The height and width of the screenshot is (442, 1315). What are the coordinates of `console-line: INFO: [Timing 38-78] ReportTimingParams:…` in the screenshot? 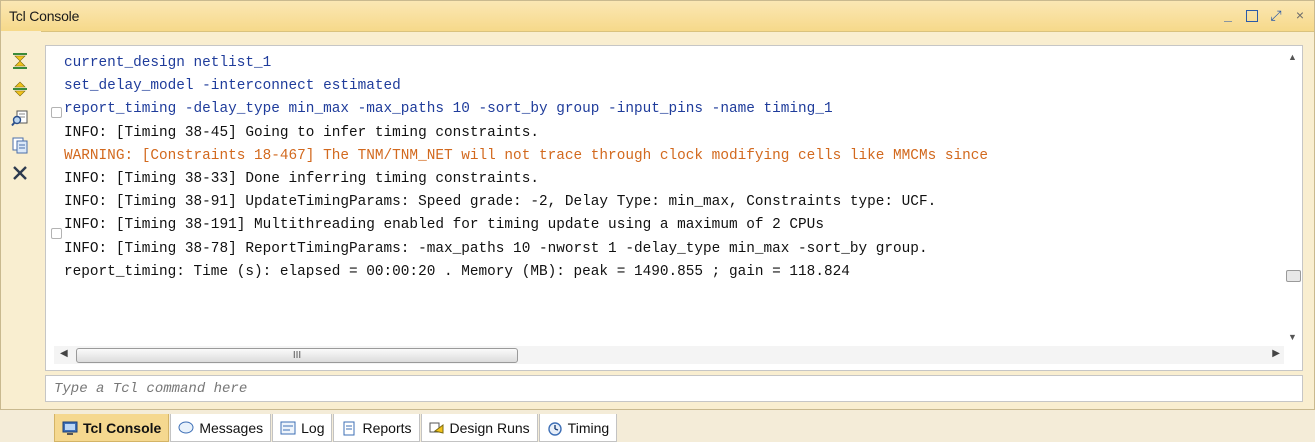 It's located at (496, 248).